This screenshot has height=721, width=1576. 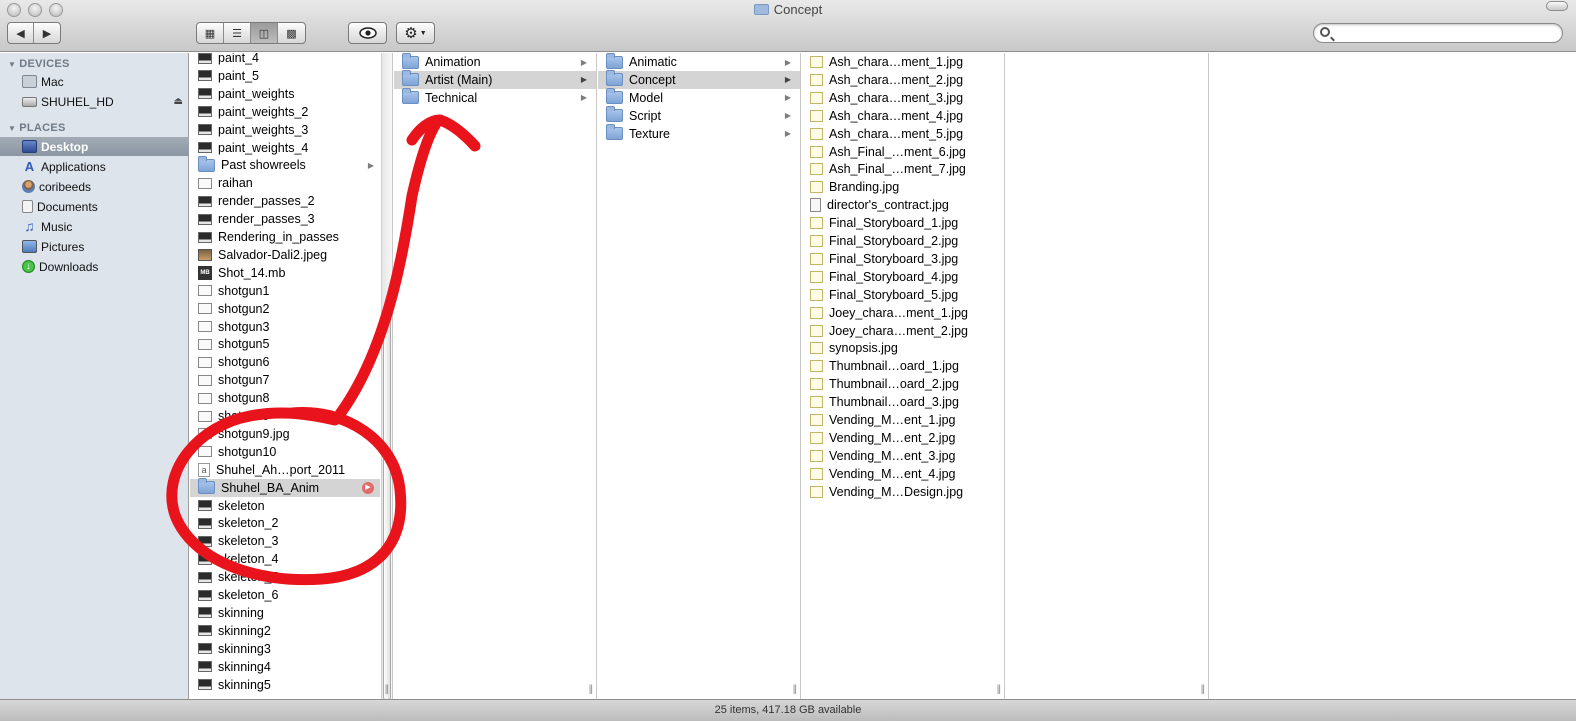 What do you see at coordinates (39, 64) in the screenshot?
I see `sidebar-section-devices: ▼ DEVICES` at bounding box center [39, 64].